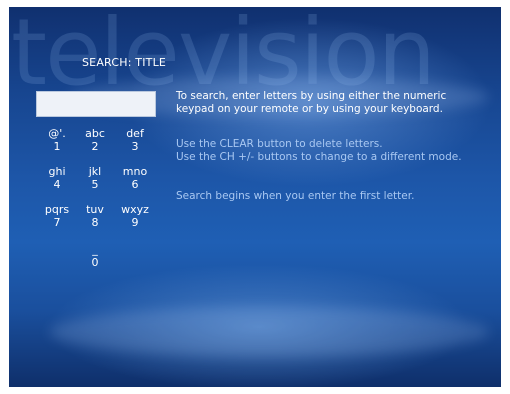 Image resolution: width=510 pixels, height=394 pixels. Describe the element at coordinates (135, 171) in the screenshot. I see `key-letters: mno` at that location.